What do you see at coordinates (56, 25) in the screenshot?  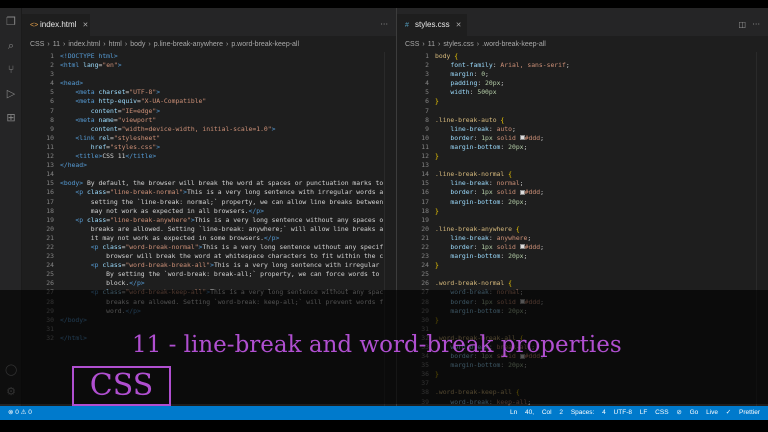 I see `tab-index-html: <> index.html ✕` at bounding box center [56, 25].